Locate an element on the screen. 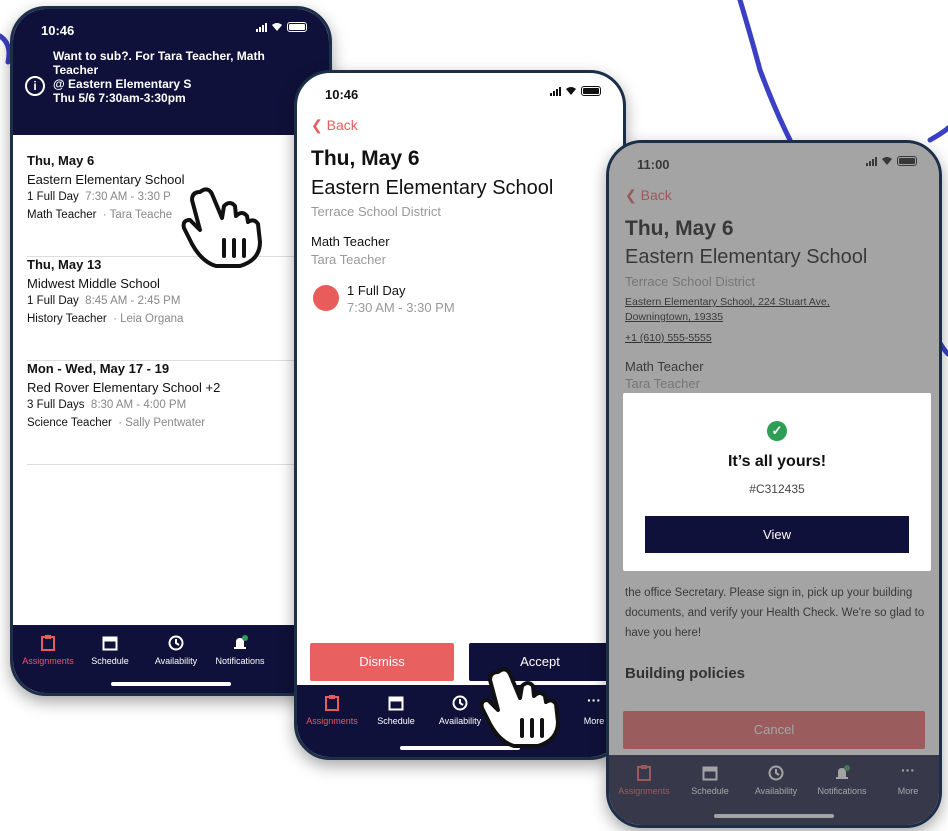 This screenshot has width=948, height=831. tab-more: ··· More is located at coordinates (906, 779).